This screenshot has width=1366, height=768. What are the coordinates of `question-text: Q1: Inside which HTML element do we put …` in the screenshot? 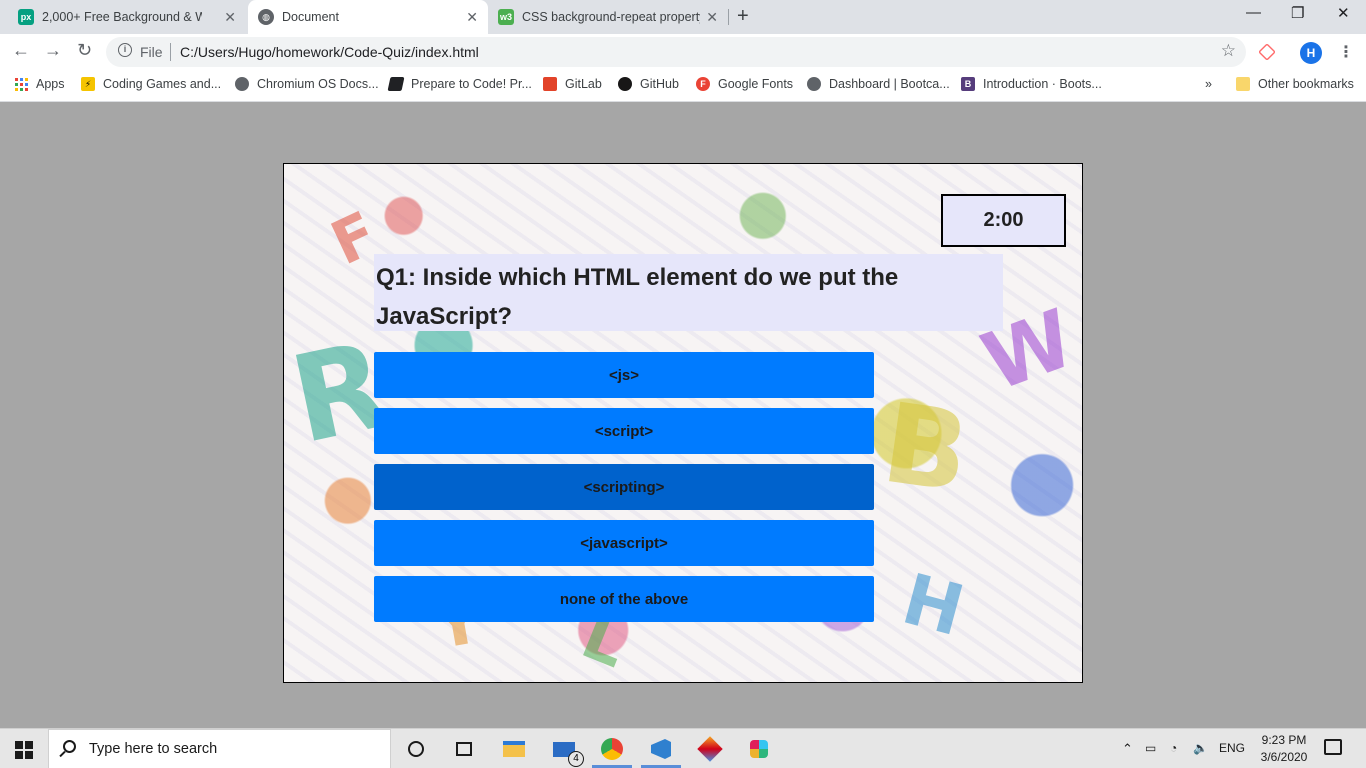 It's located at (688, 292).